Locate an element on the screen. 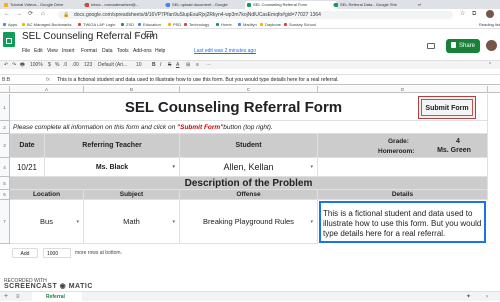 The width and height of the screenshot is (500, 302). header-location: Location is located at coordinates (47, 195).